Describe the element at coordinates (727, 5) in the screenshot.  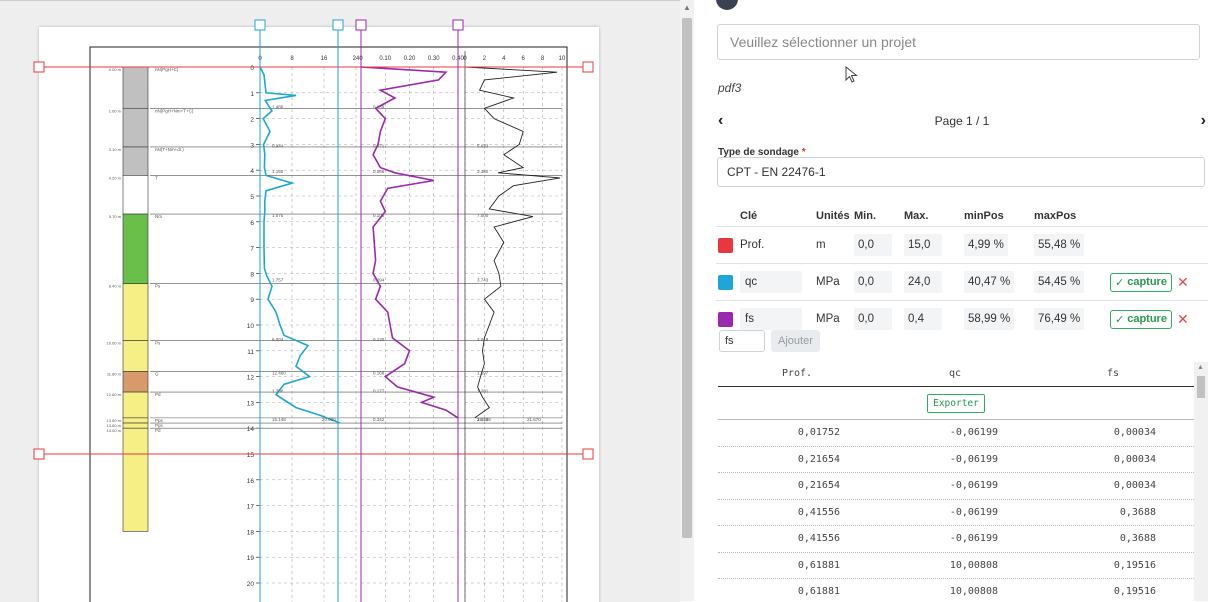
I see `avatar` at that location.